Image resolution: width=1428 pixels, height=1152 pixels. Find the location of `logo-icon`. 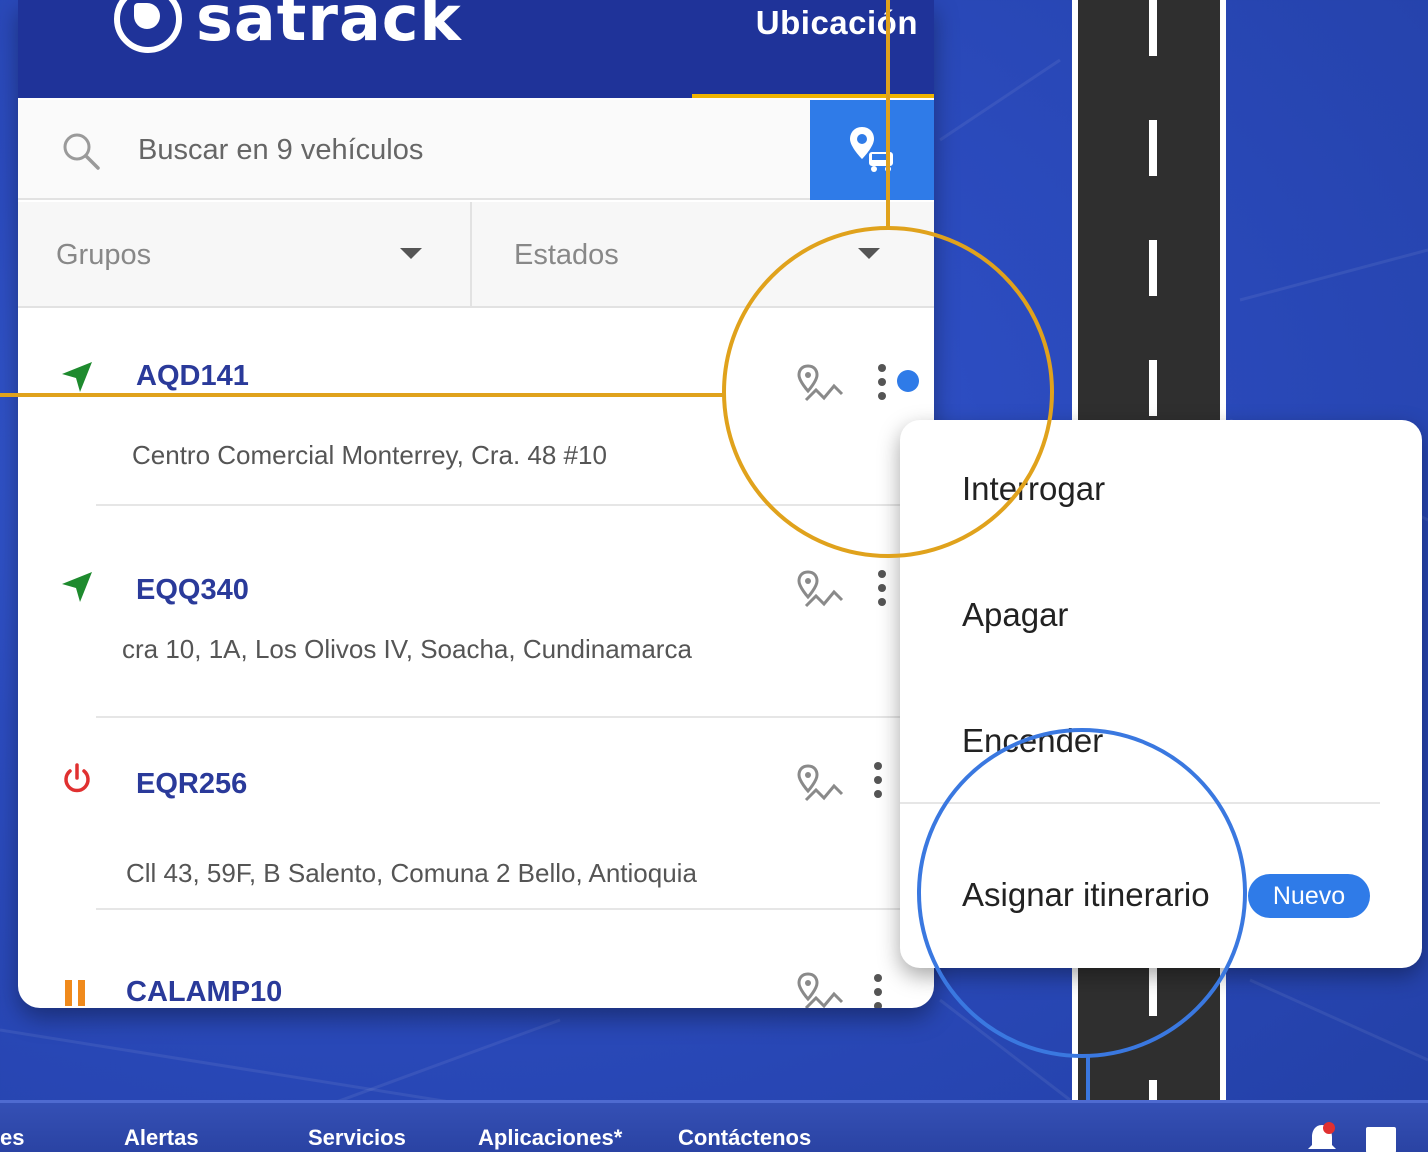

logo-icon is located at coordinates (148, 26).